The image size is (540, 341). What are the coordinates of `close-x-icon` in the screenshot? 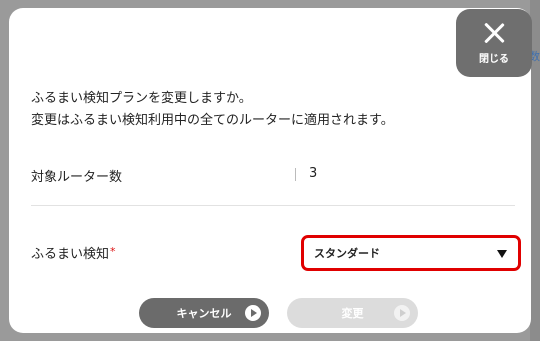 It's located at (494, 33).